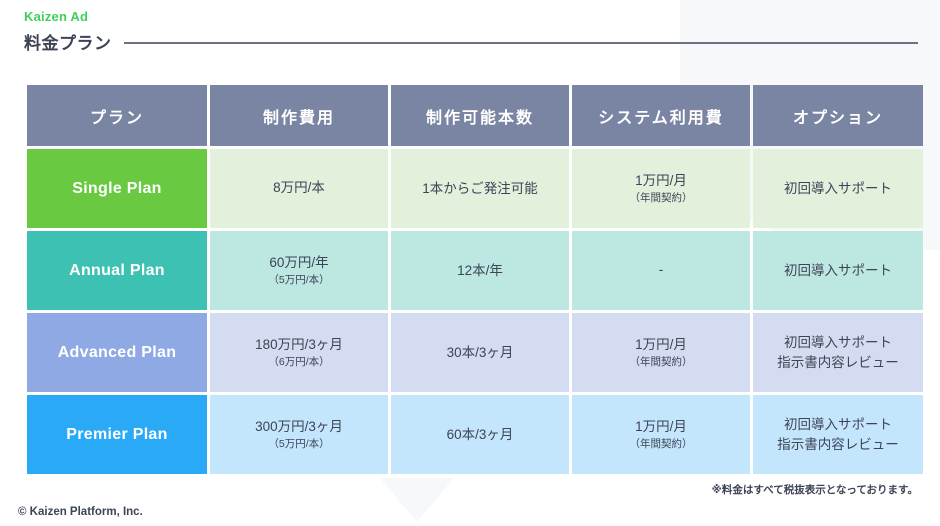  I want to click on plan-name-advanced: Advanced Plan, so click(117, 352).